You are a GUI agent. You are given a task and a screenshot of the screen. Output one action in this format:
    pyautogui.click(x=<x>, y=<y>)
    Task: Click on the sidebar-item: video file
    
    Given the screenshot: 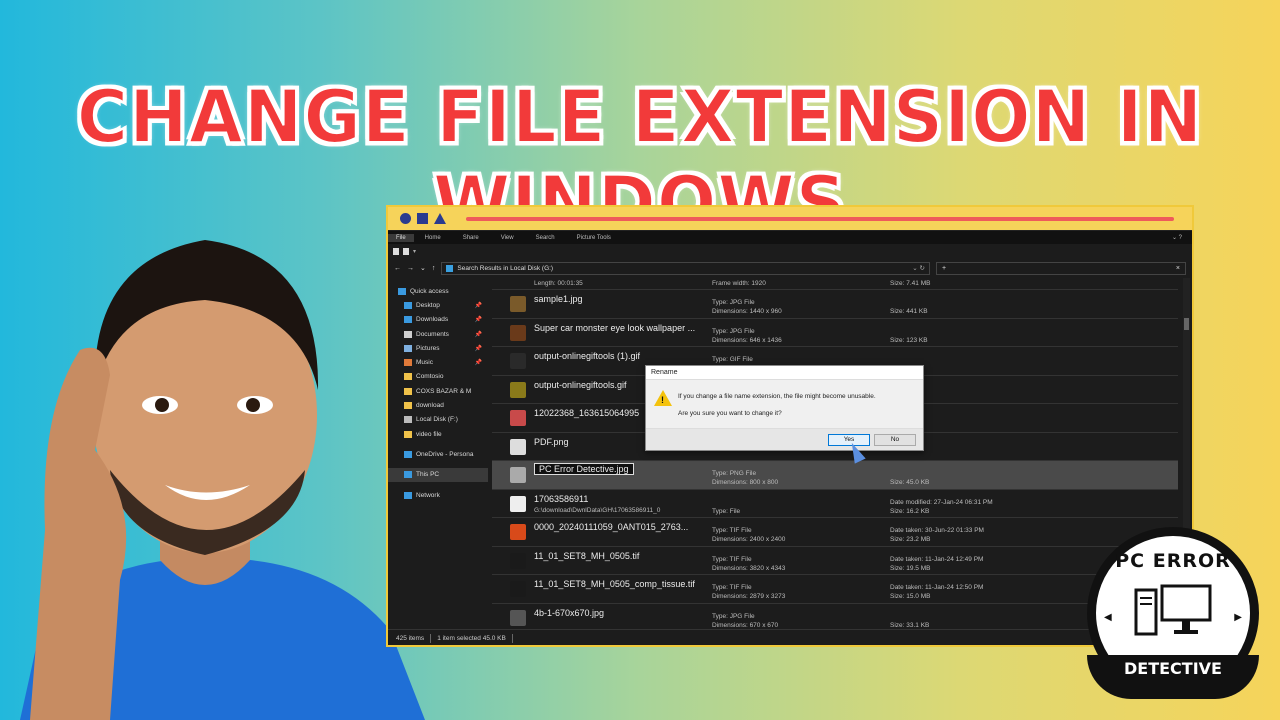 What is the action you would take?
    pyautogui.click(x=438, y=434)
    